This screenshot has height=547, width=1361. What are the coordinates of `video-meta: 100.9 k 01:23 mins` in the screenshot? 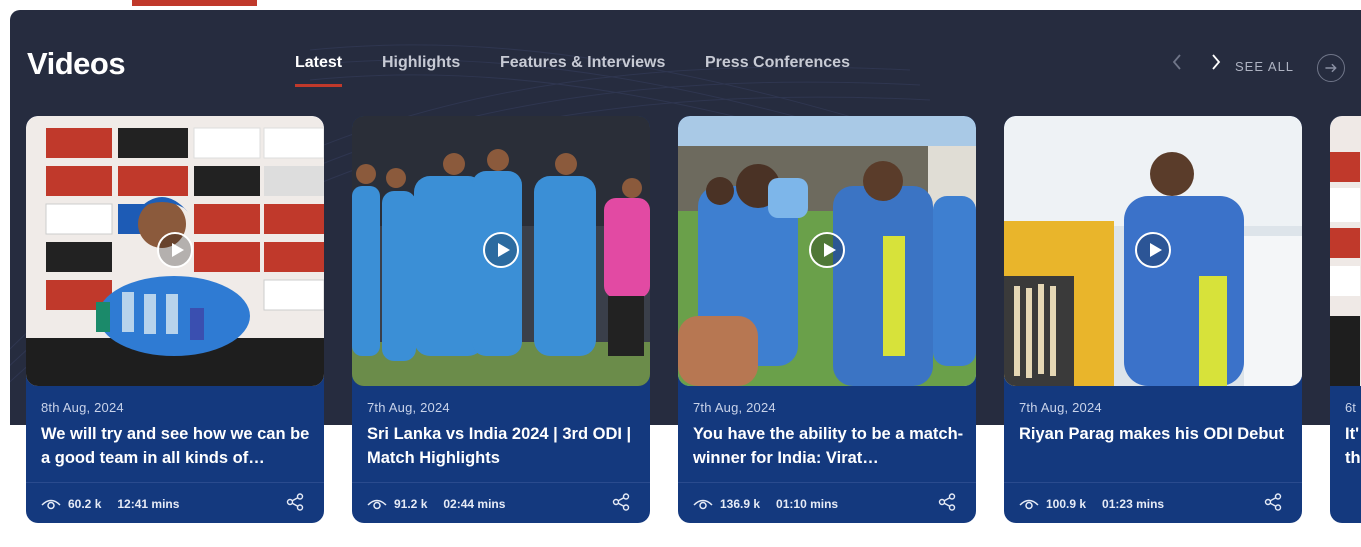 It's located at (1091, 504).